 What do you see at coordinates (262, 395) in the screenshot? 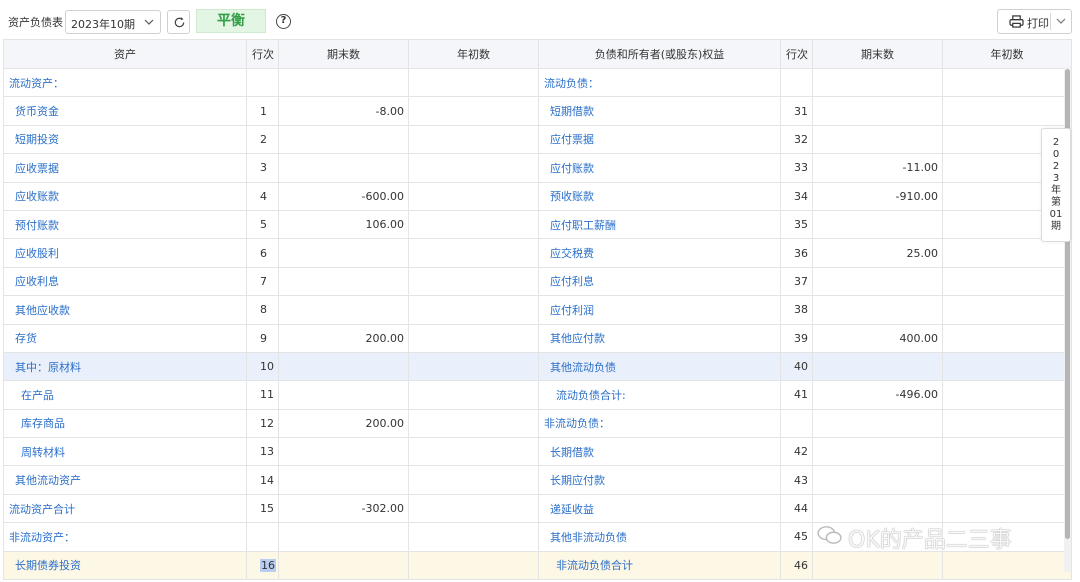
I see `line-number-cell: 11` at bounding box center [262, 395].